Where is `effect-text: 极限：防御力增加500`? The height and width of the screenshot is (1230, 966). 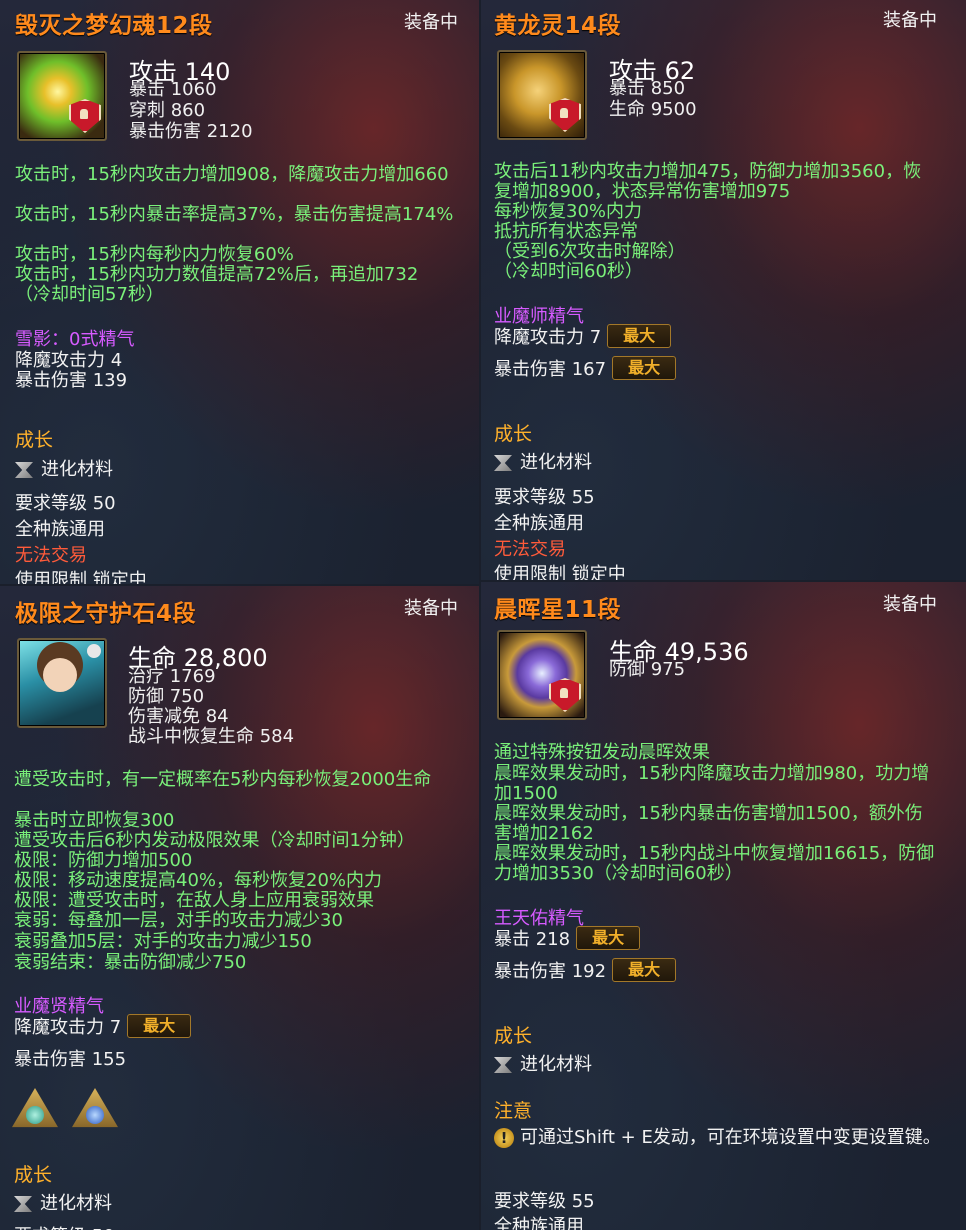
effect-text: 极限：防御力增加500 is located at coordinates (103, 860).